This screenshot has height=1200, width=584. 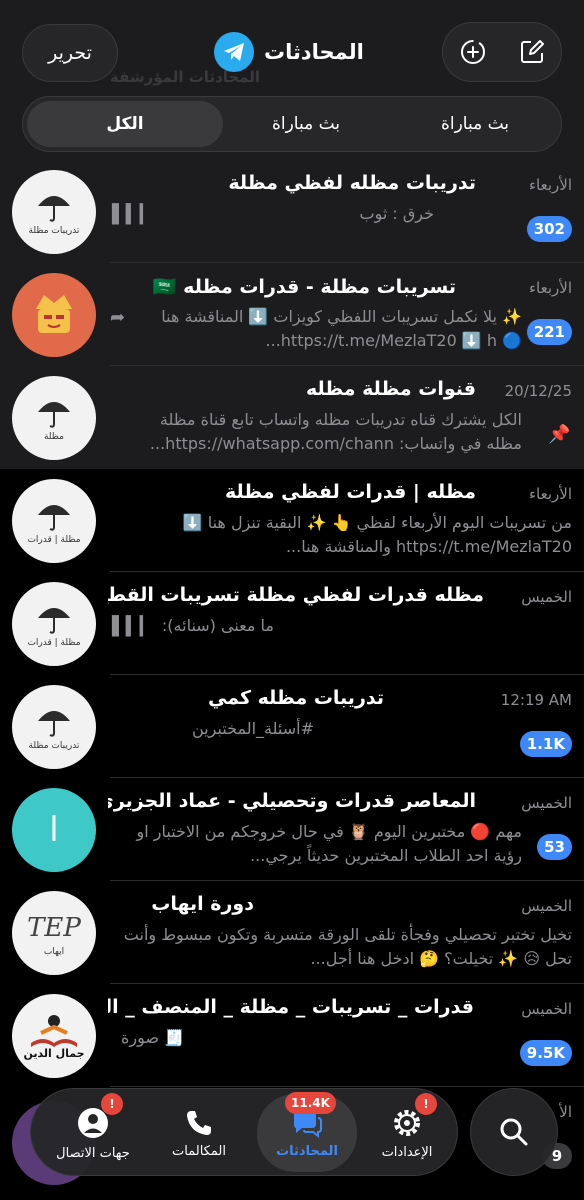 What do you see at coordinates (199, 1122) in the screenshot?
I see `phone-icon` at bounding box center [199, 1122].